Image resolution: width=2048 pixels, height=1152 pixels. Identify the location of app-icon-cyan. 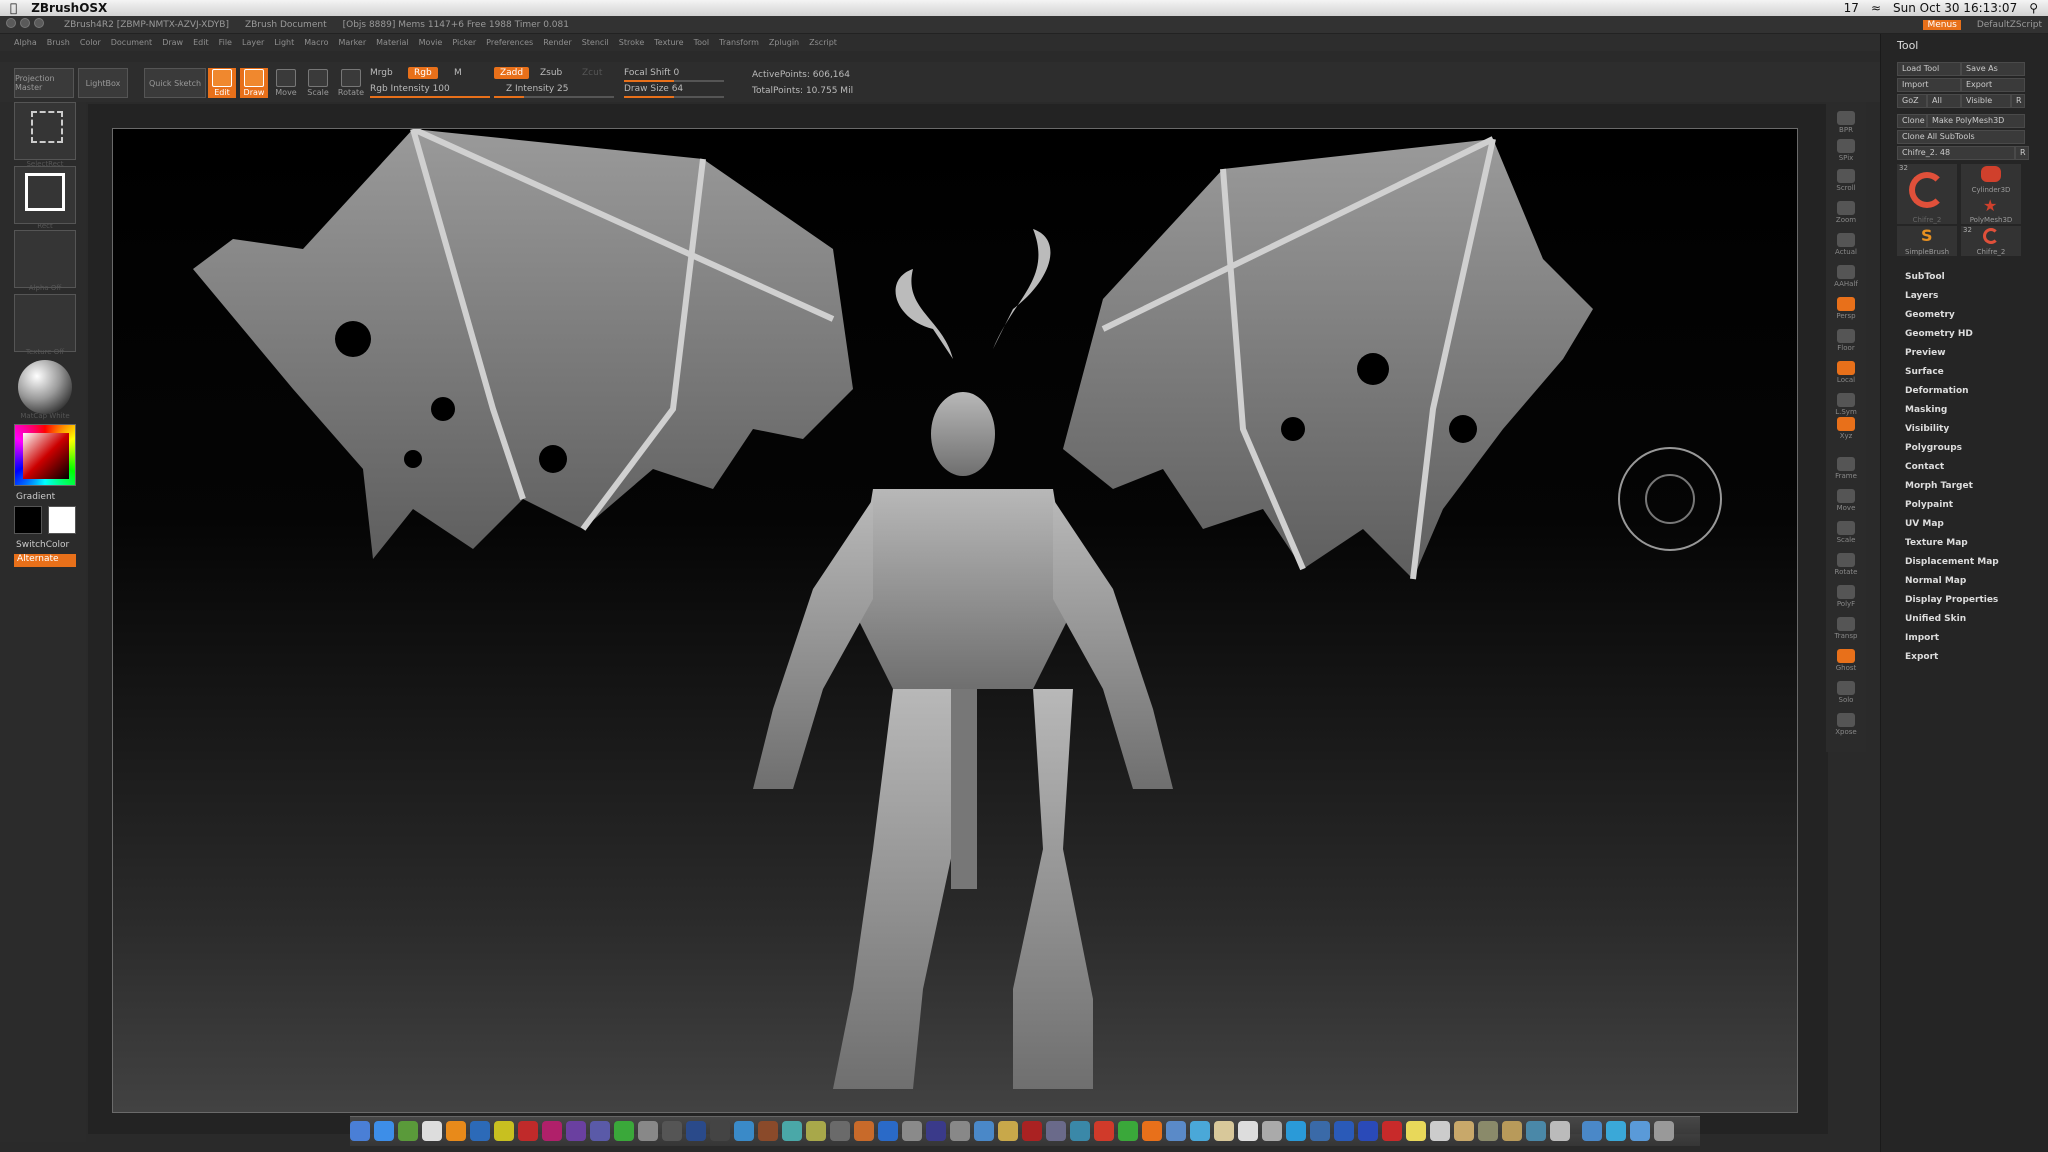
(1080, 1131).